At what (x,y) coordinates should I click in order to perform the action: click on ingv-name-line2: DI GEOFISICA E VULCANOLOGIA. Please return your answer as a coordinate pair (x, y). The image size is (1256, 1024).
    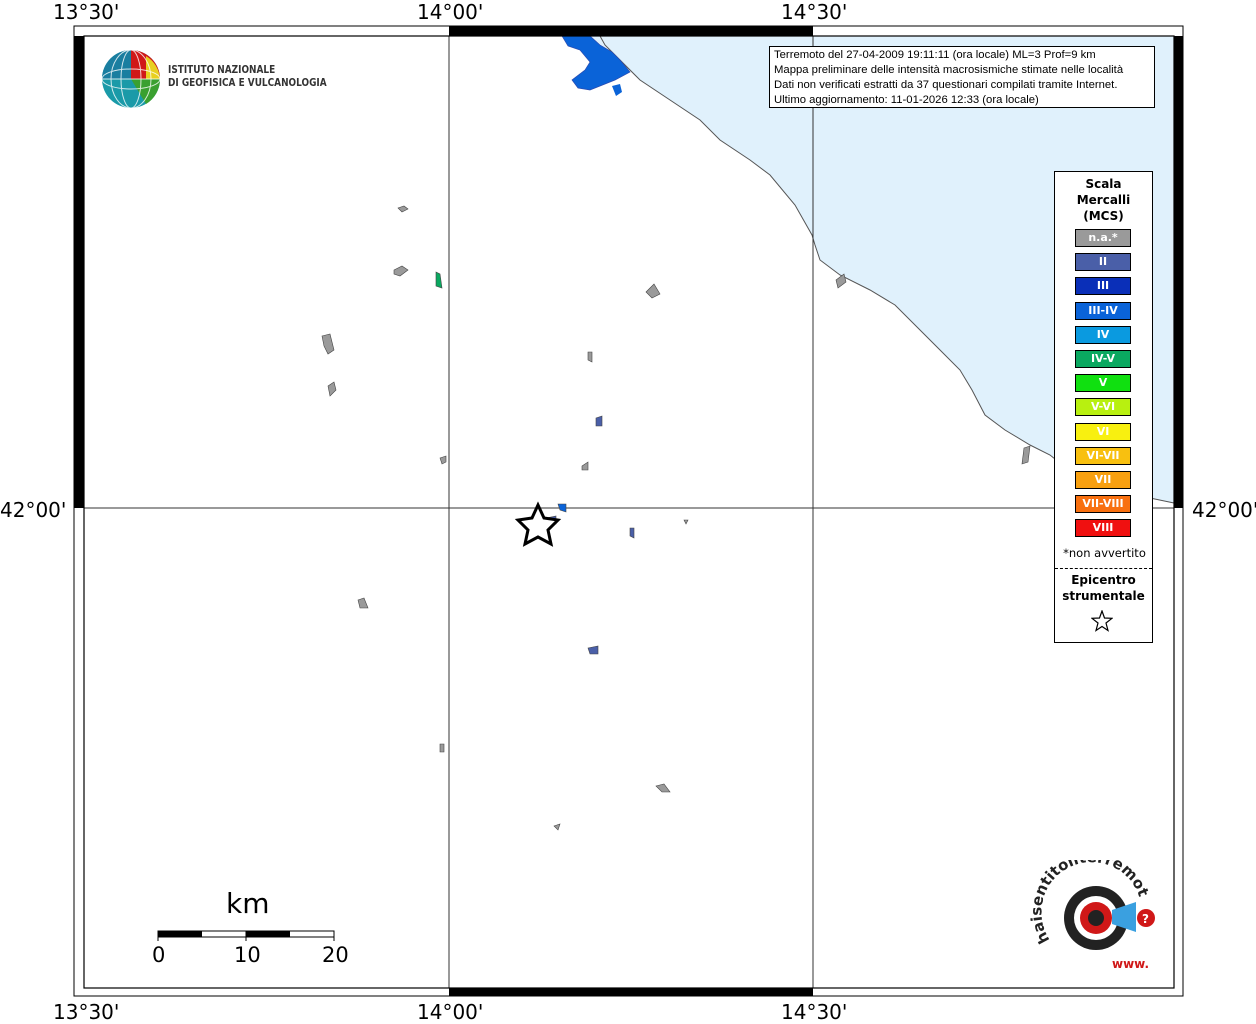
    Looking at the image, I should click on (247, 83).